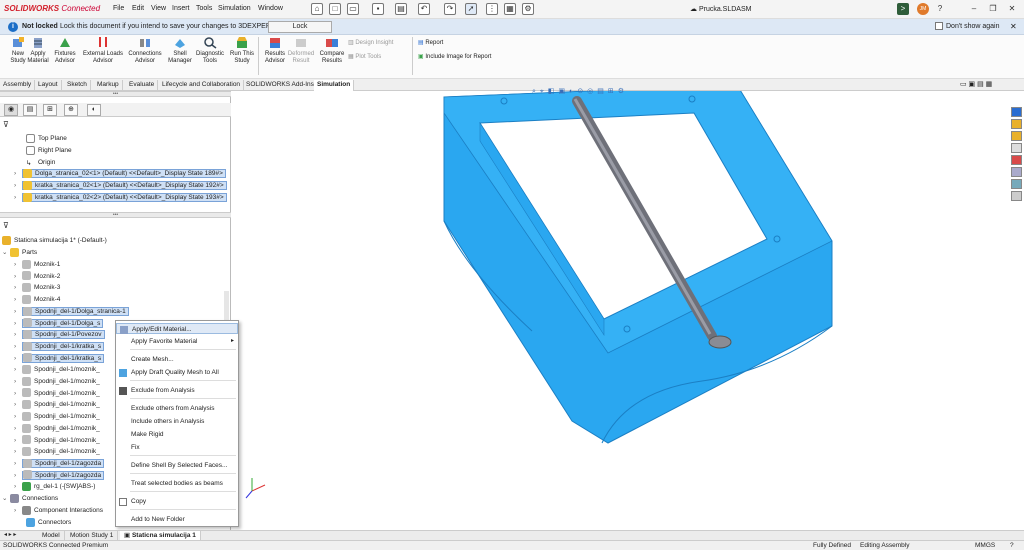 The height and width of the screenshot is (551, 1024). Describe the element at coordinates (59, 323) in the screenshot. I see `tree-item-part: › Spodnji_del-1/Dolga_s` at that location.